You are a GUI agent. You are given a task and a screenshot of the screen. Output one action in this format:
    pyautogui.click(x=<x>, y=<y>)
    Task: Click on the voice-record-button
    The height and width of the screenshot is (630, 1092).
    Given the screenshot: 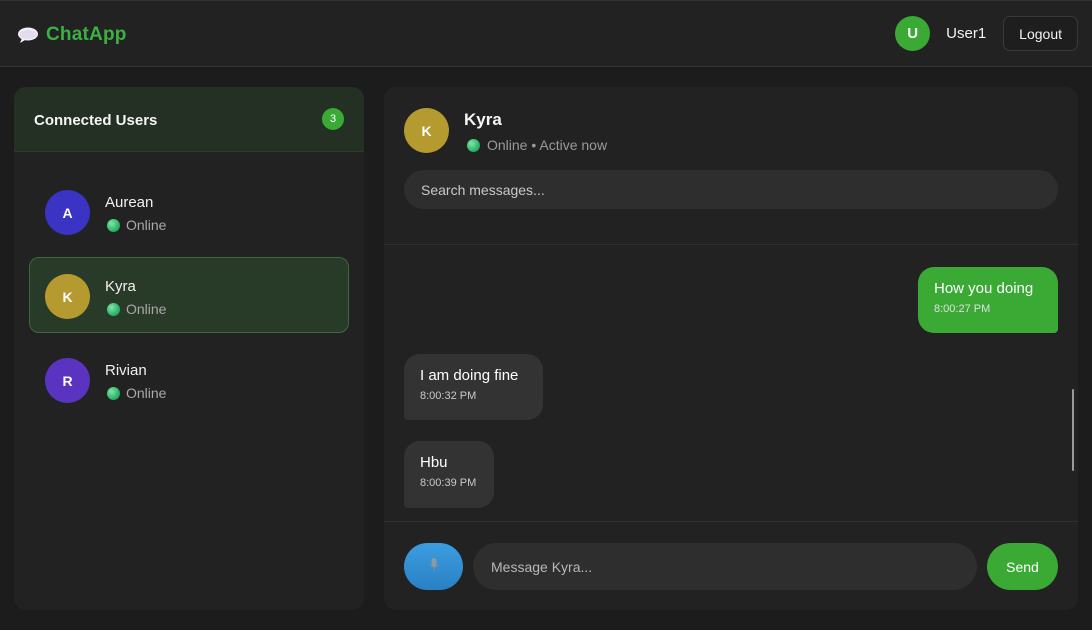 What is the action you would take?
    pyautogui.click(x=433, y=566)
    